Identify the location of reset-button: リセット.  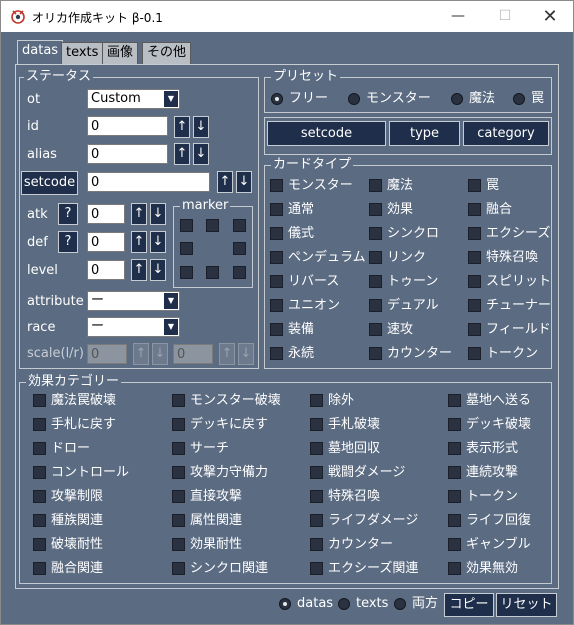
(526, 605).